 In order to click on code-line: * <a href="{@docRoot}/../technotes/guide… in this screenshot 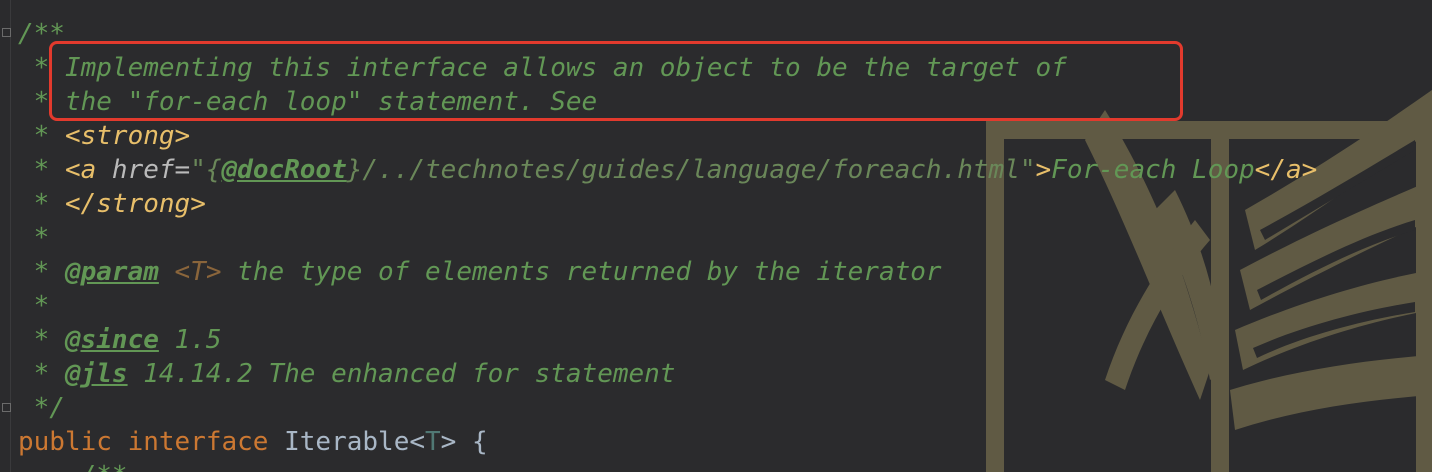, I will do `click(668, 170)`.